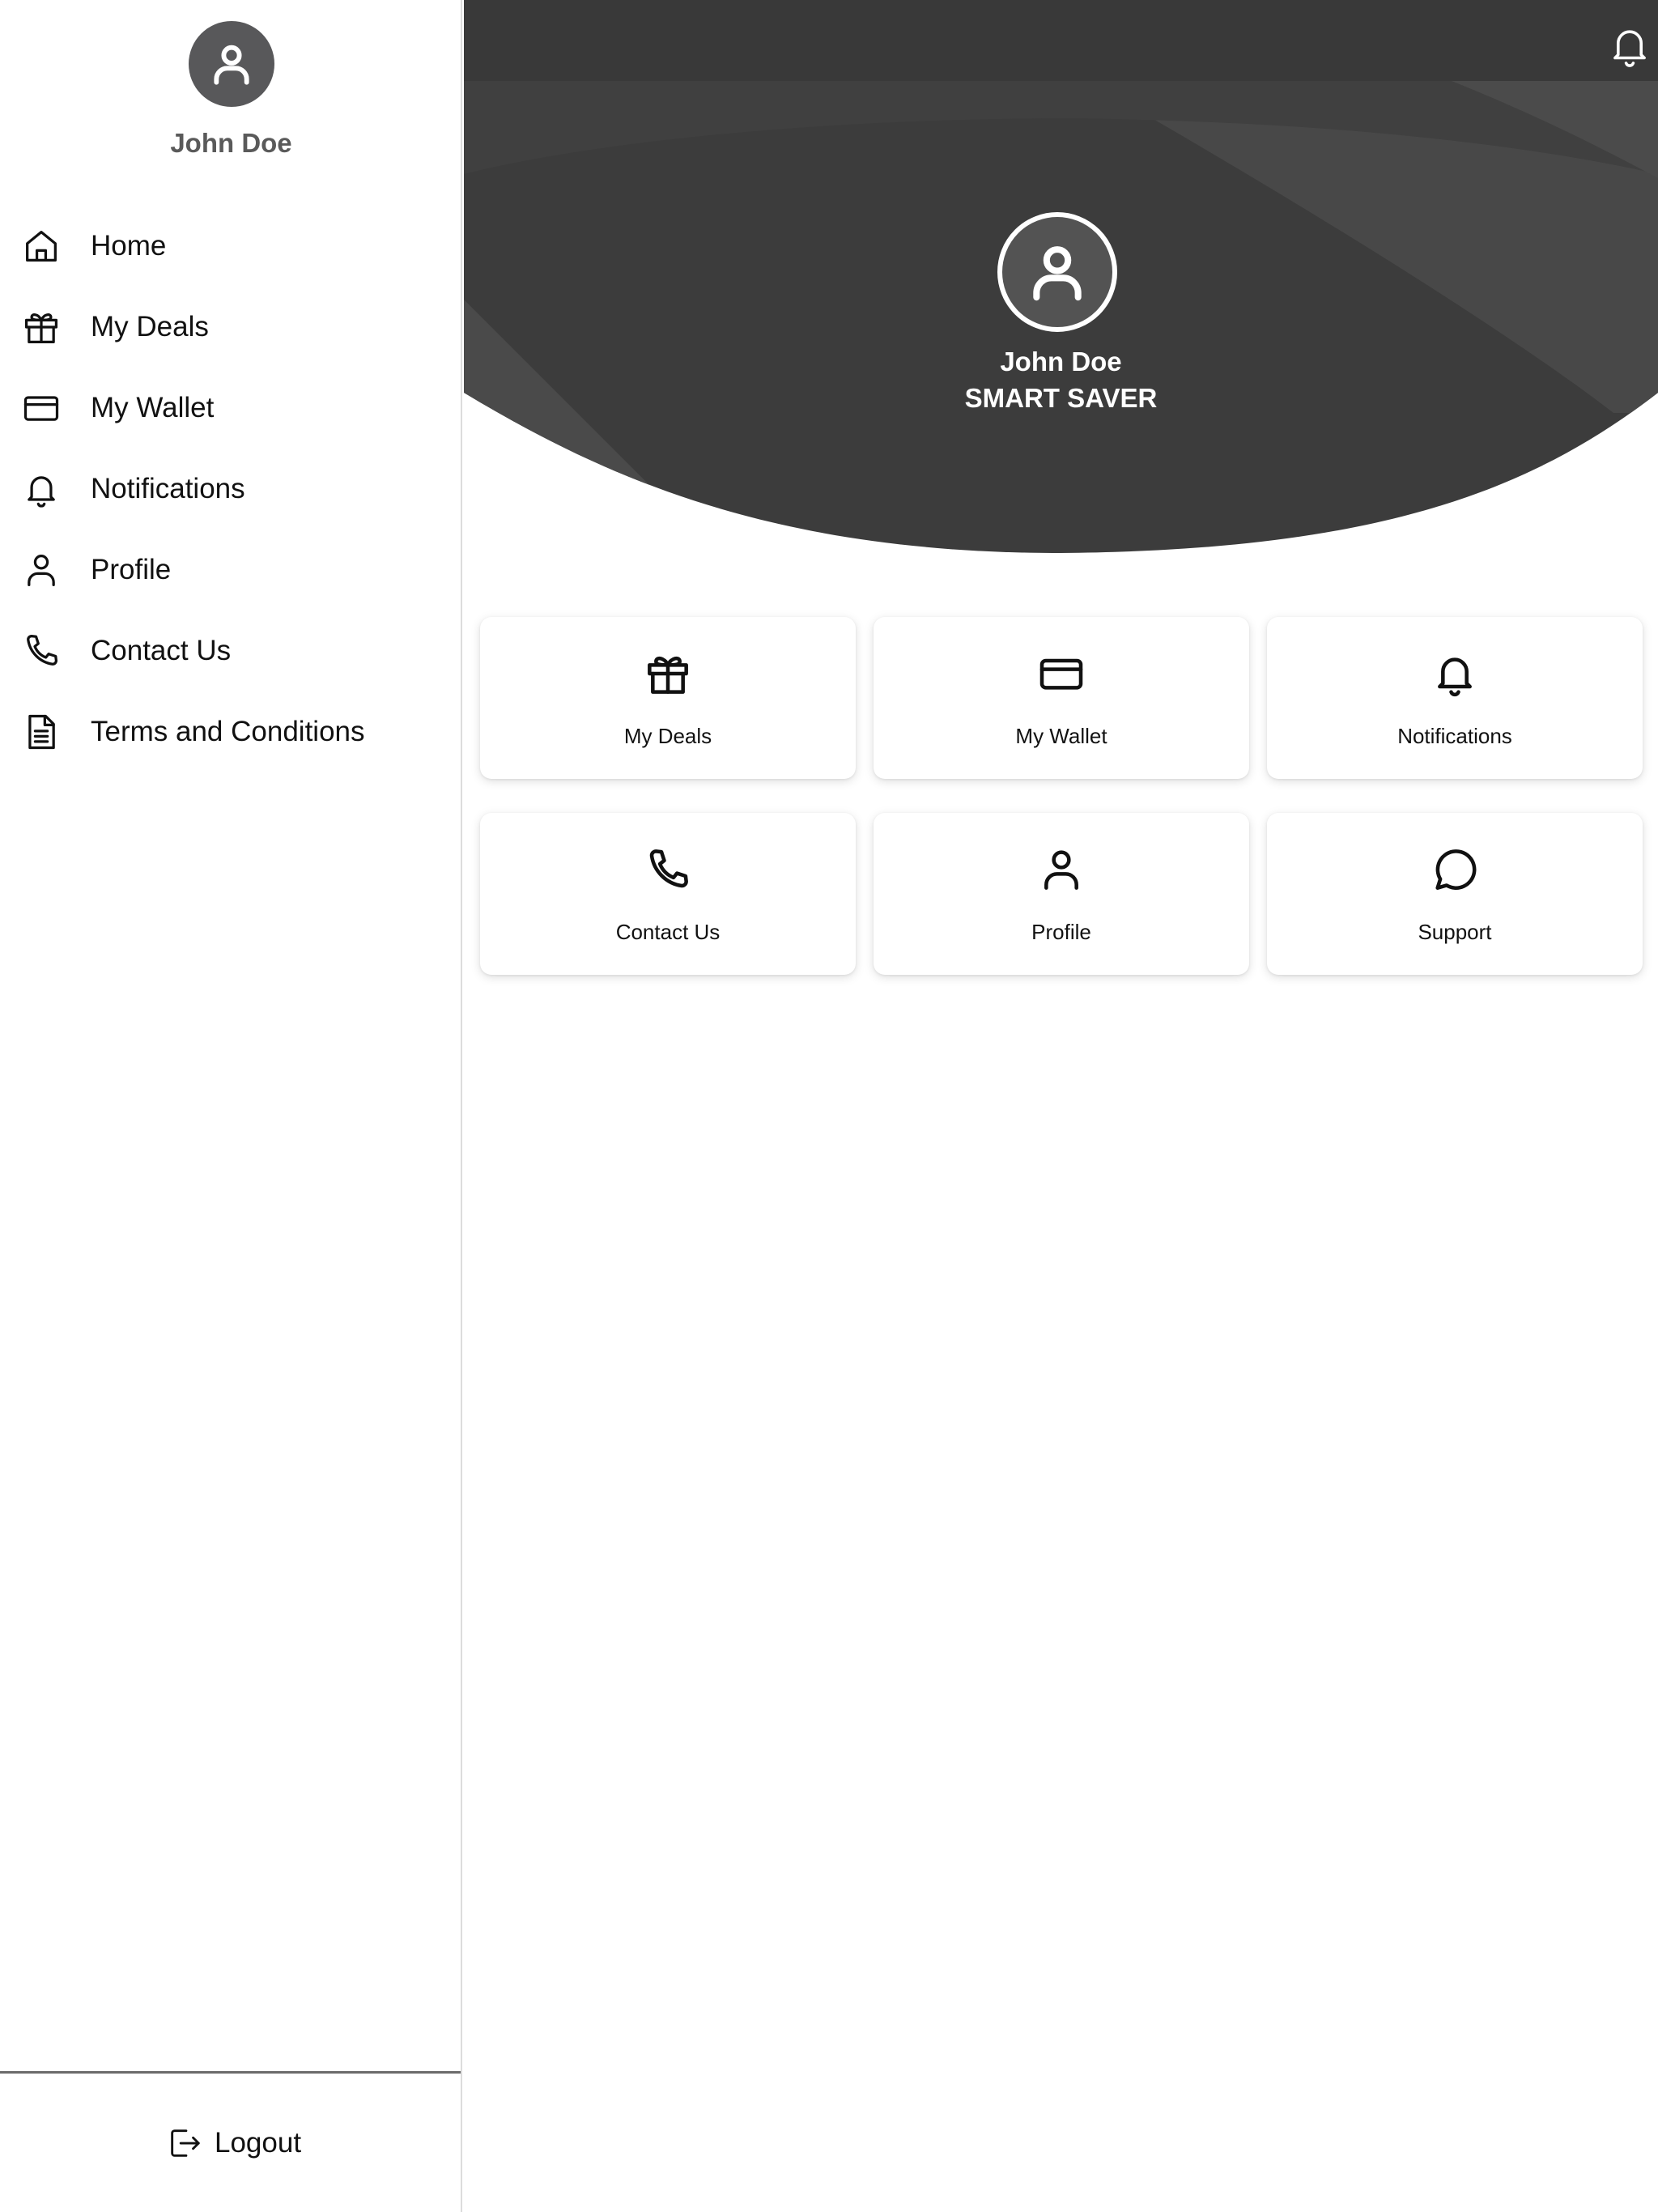 This screenshot has width=1658, height=2212. Describe the element at coordinates (168, 489) in the screenshot. I see `sidebar-item-label: Notifications` at that location.